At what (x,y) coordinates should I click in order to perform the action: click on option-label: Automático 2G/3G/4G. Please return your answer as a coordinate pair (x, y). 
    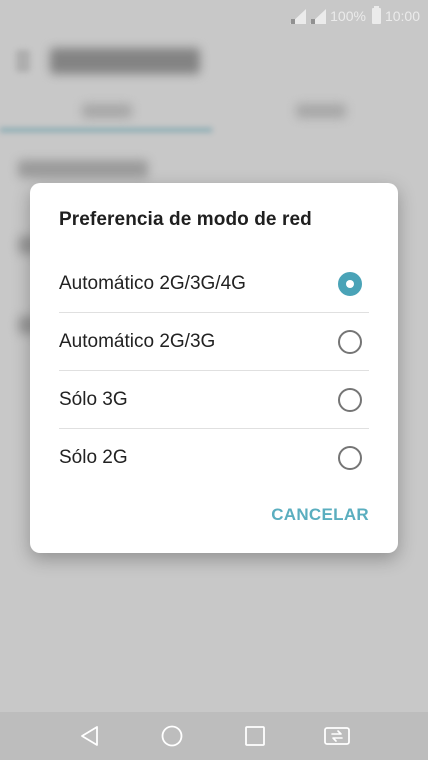
    Looking at the image, I should click on (152, 283).